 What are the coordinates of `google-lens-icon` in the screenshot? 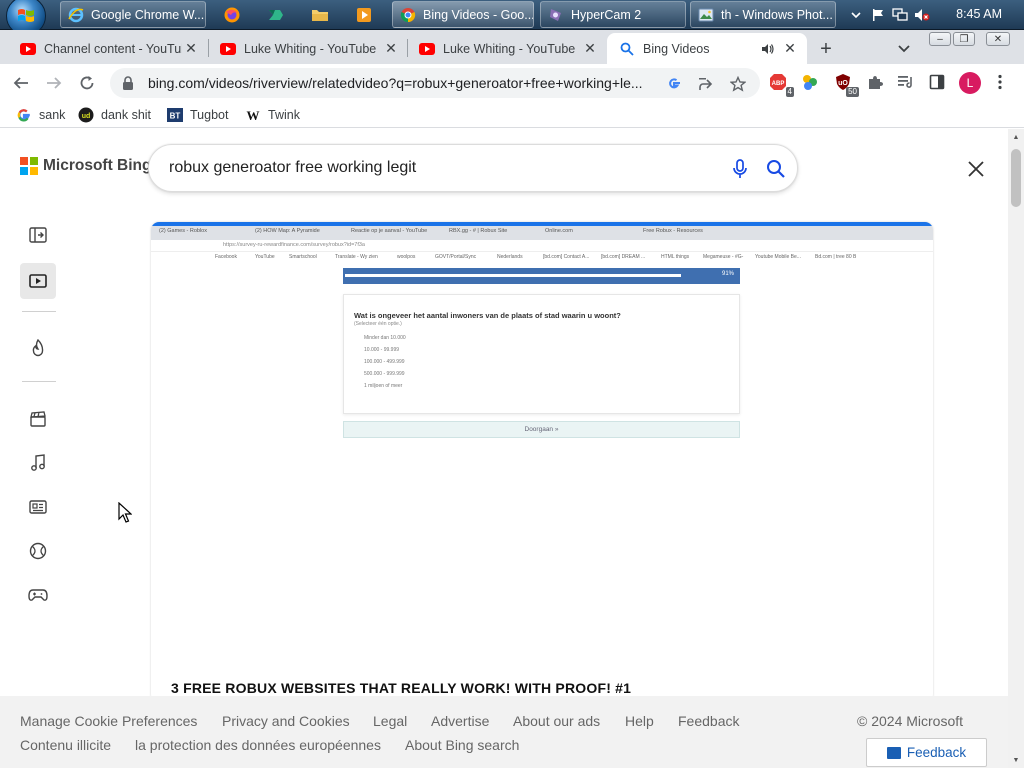 It's located at (674, 84).